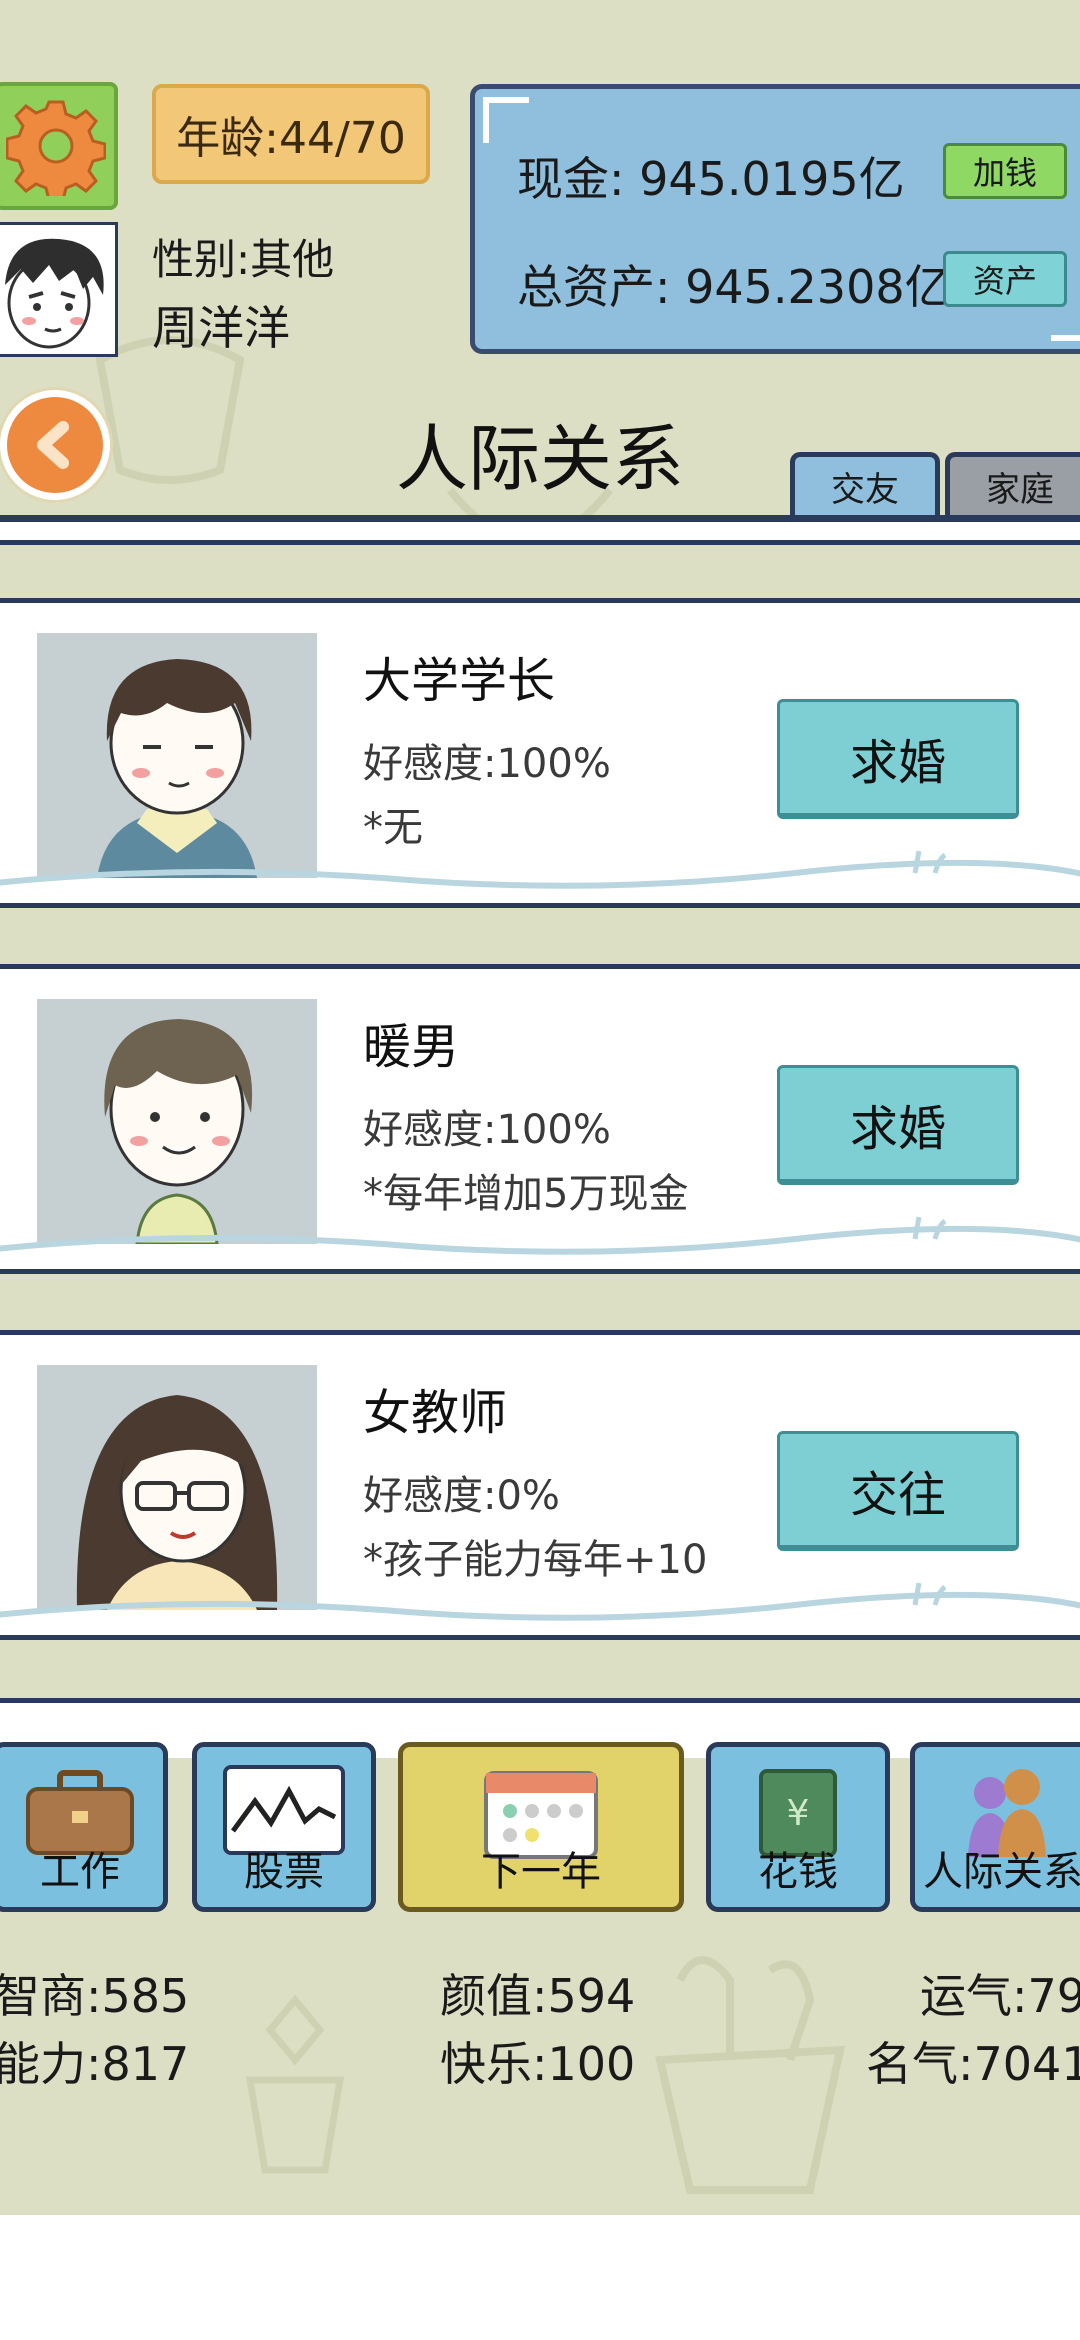 The height and width of the screenshot is (2340, 1080). Describe the element at coordinates (95, 1996) in the screenshot. I see `stat-iq: 智商:585` at that location.